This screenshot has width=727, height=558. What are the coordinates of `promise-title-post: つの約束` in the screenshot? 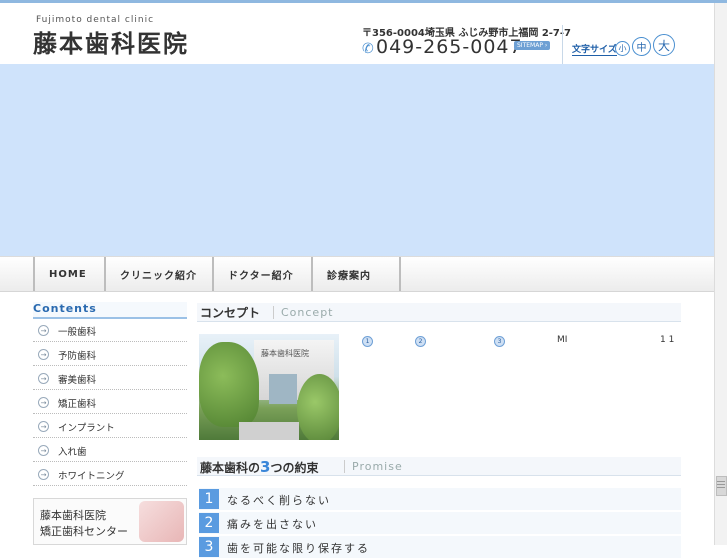 It's located at (294, 468).